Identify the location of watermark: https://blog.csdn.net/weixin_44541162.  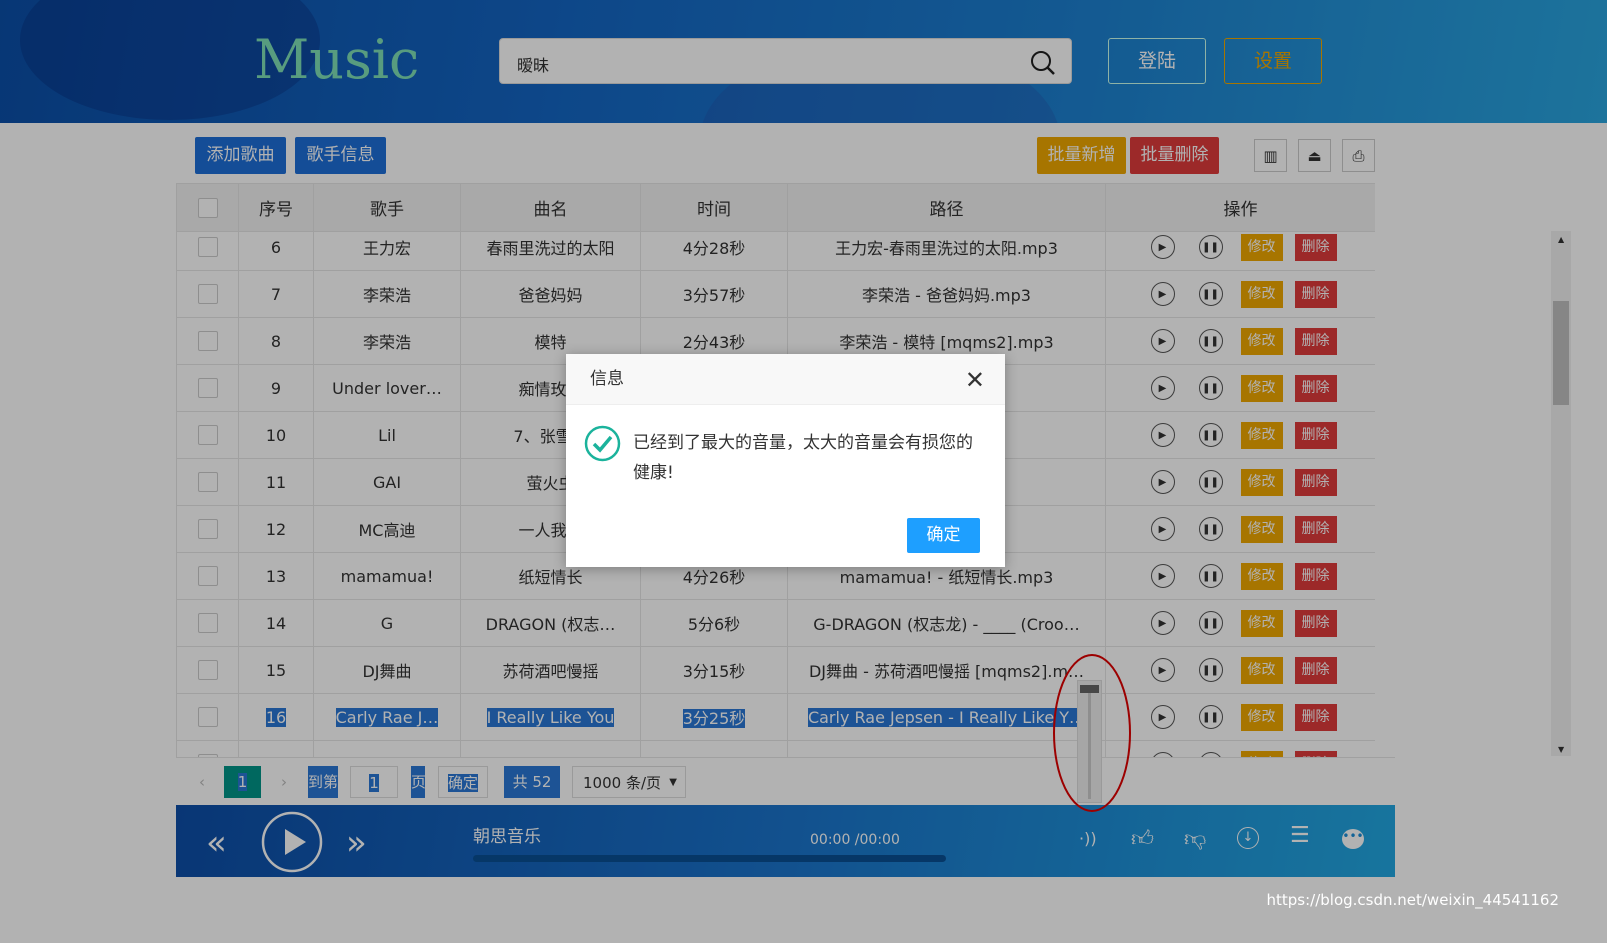
(1412, 900).